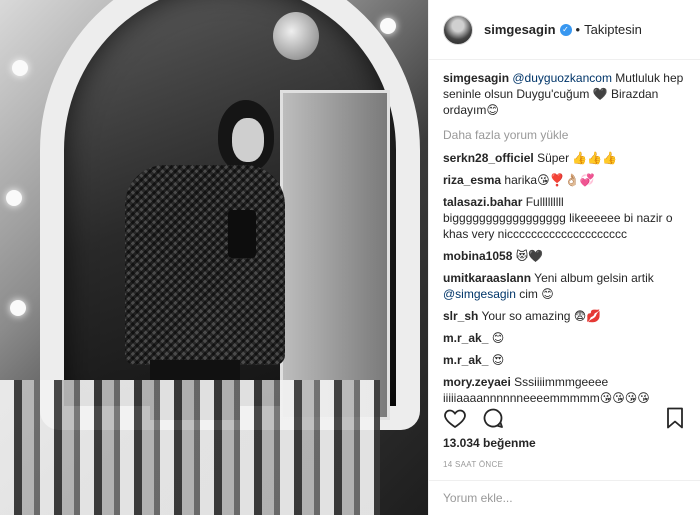  Describe the element at coordinates (472, 180) in the screenshot. I see `comment-username: riza_esma` at that location.